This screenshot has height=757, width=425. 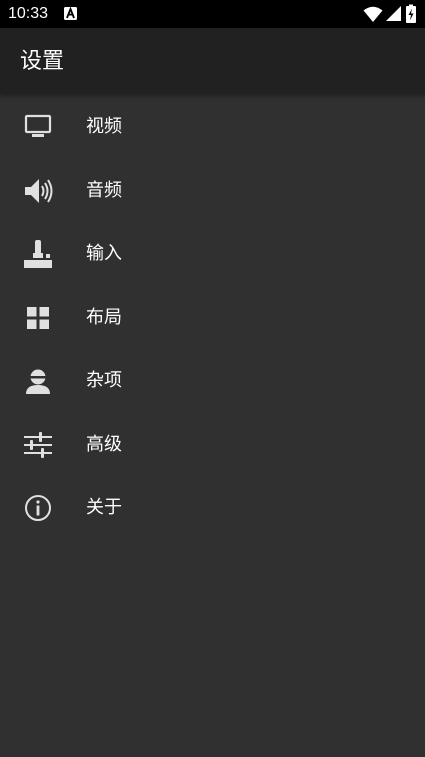 I want to click on grid-icon, so click(x=38, y=318).